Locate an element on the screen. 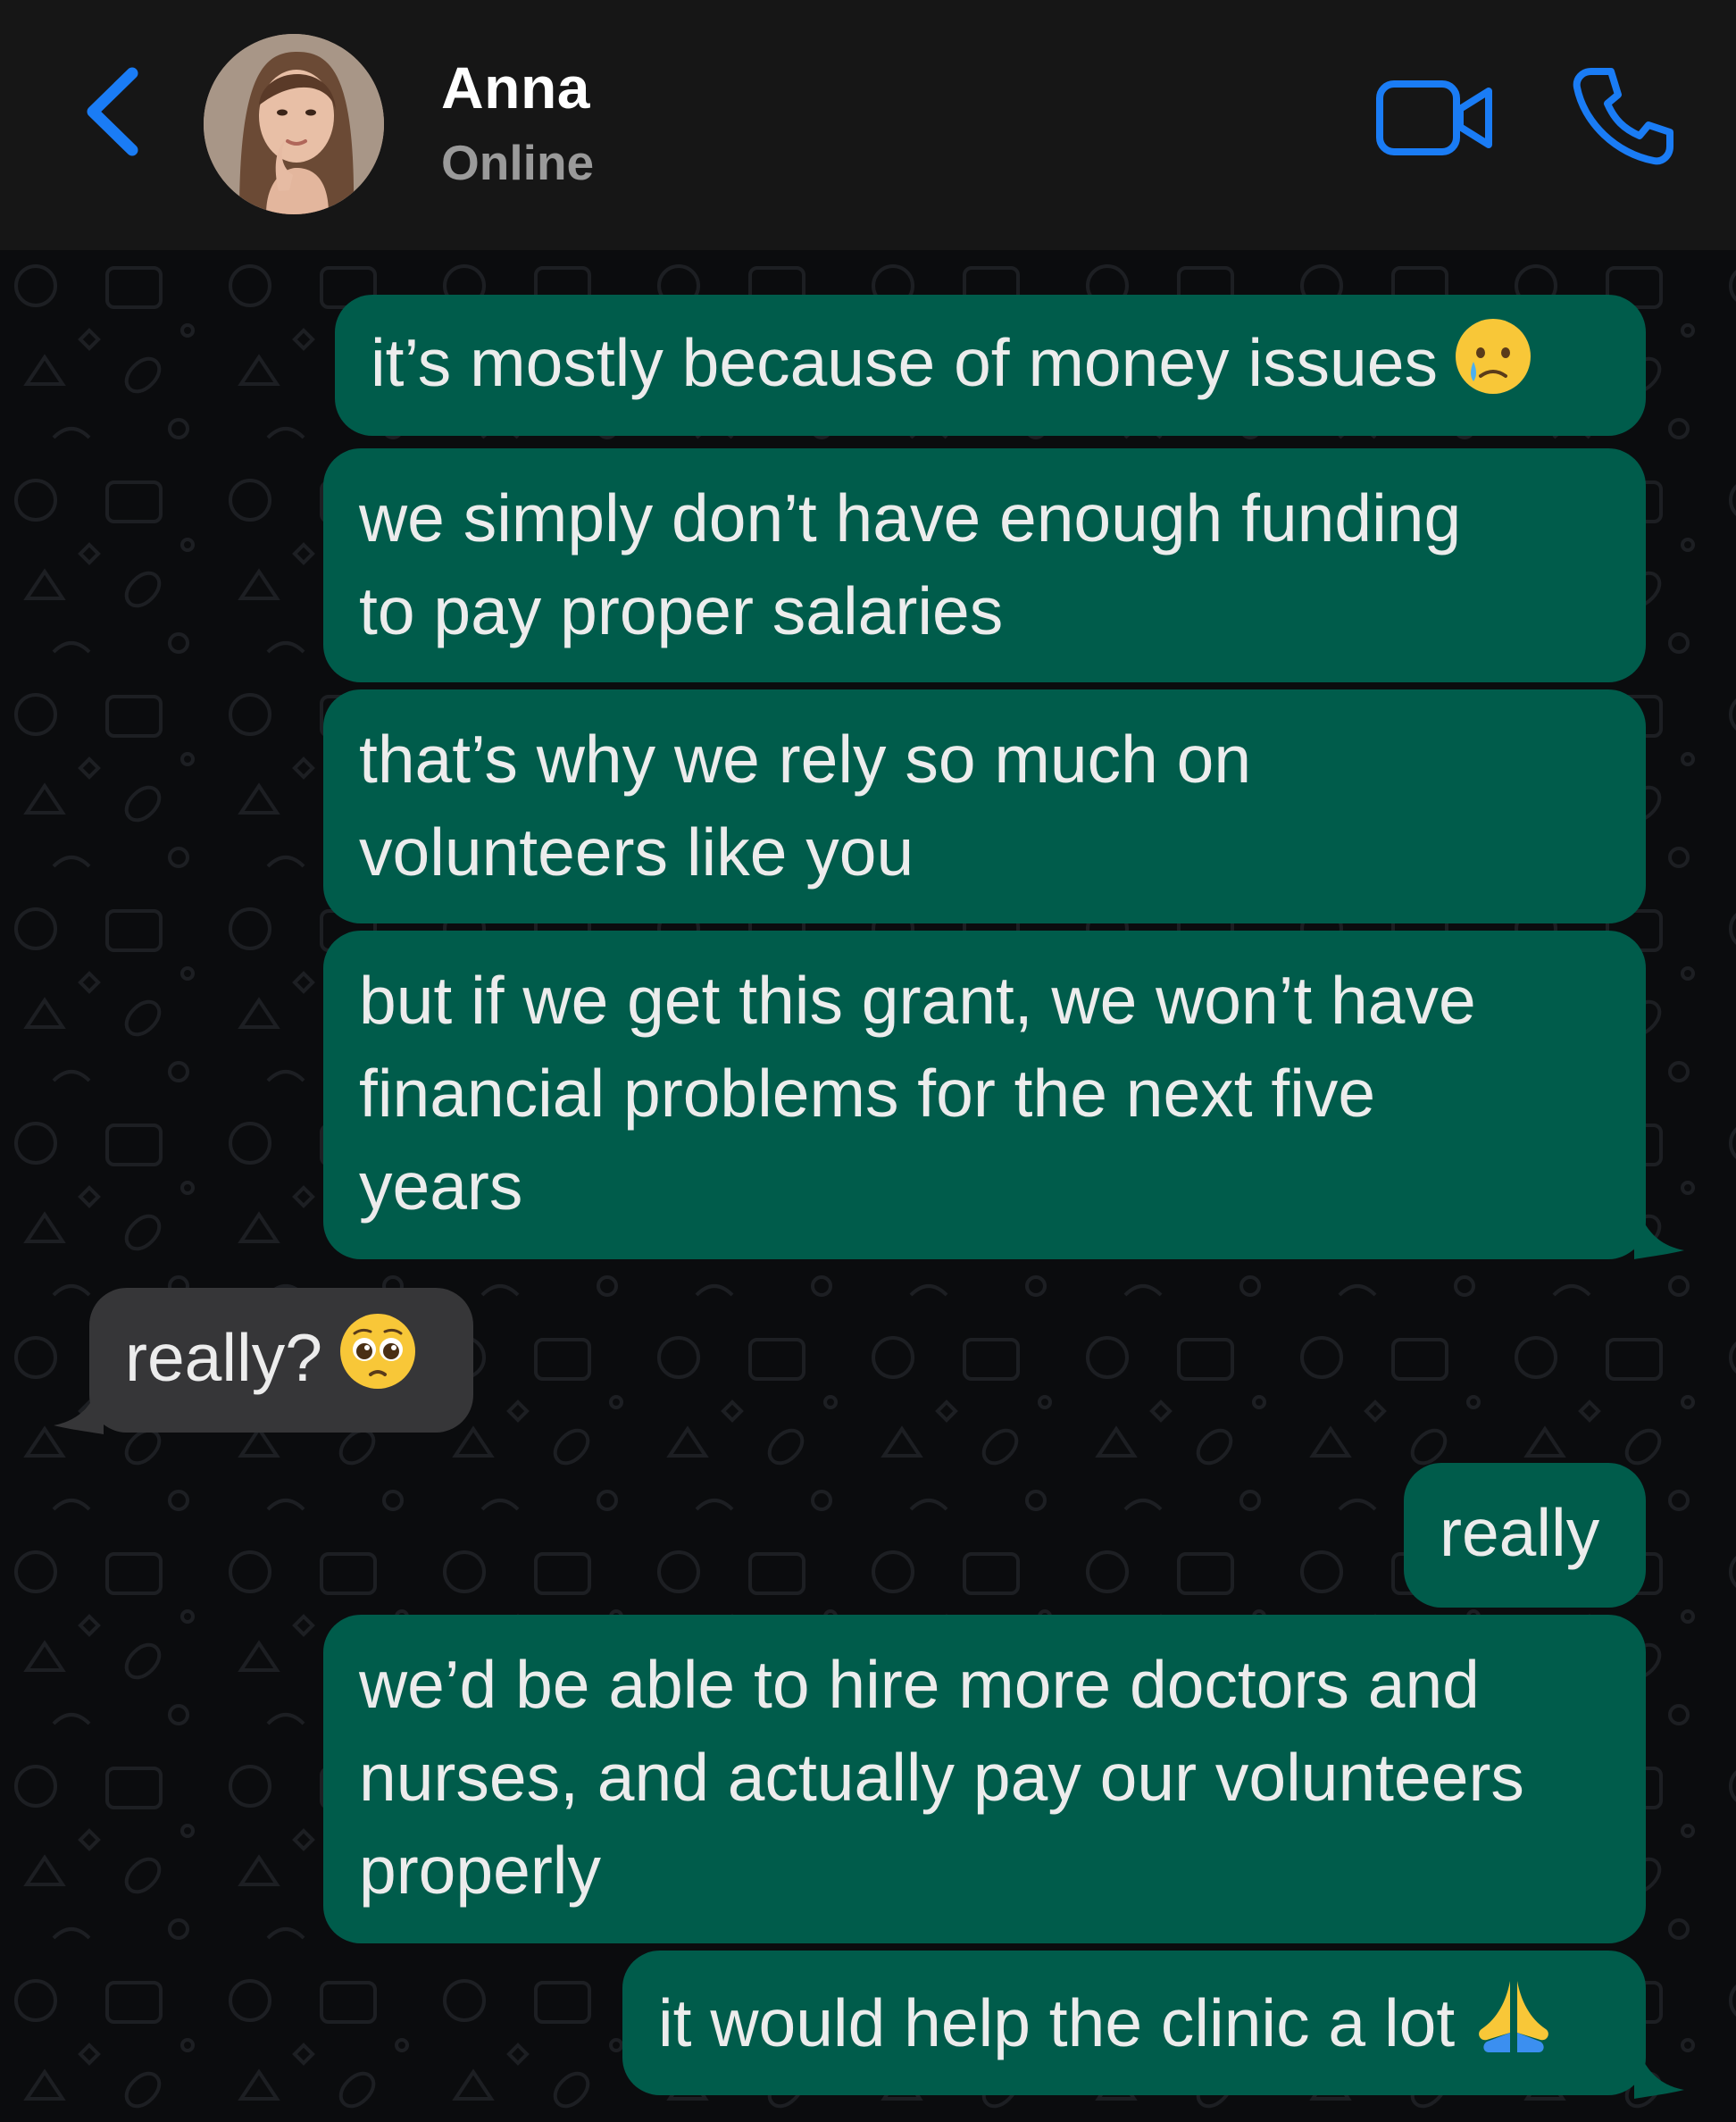 Image resolution: width=1736 pixels, height=2122 pixels. contact-status: Online is located at coordinates (518, 162).